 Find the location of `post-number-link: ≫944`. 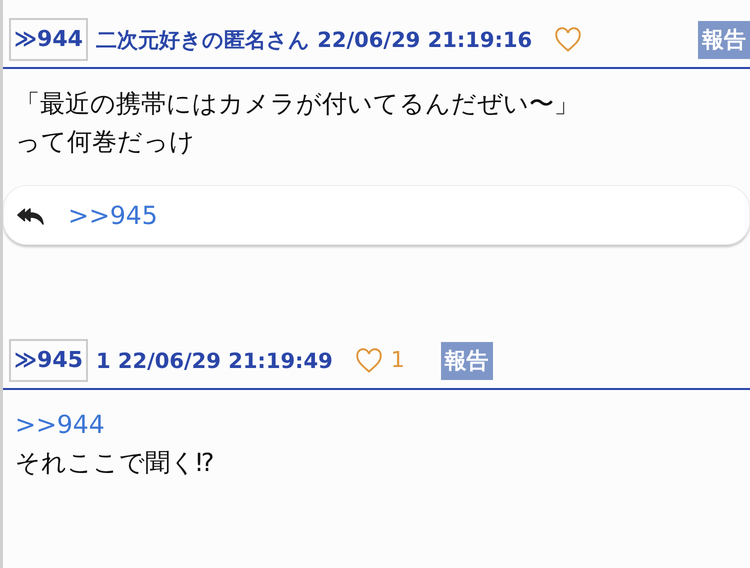

post-number-link: ≫944 is located at coordinates (48, 39).